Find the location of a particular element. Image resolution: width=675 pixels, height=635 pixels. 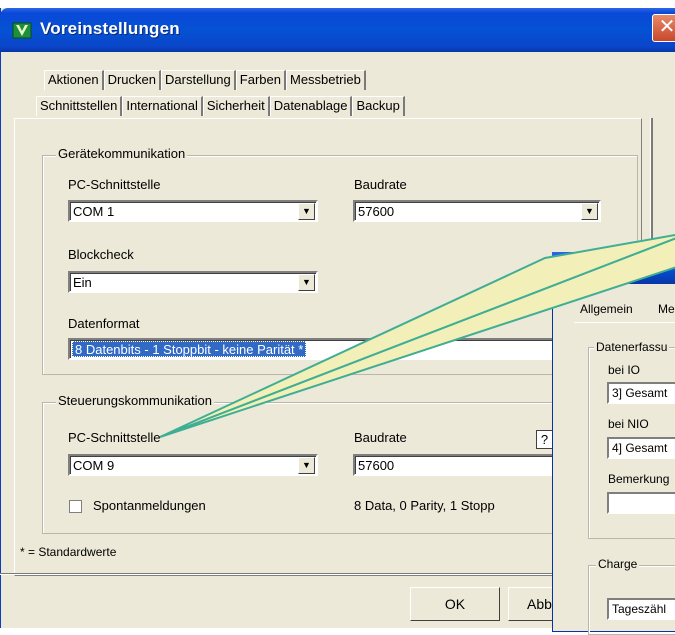

bemerkung-label: Bemerkung is located at coordinates (639, 479).